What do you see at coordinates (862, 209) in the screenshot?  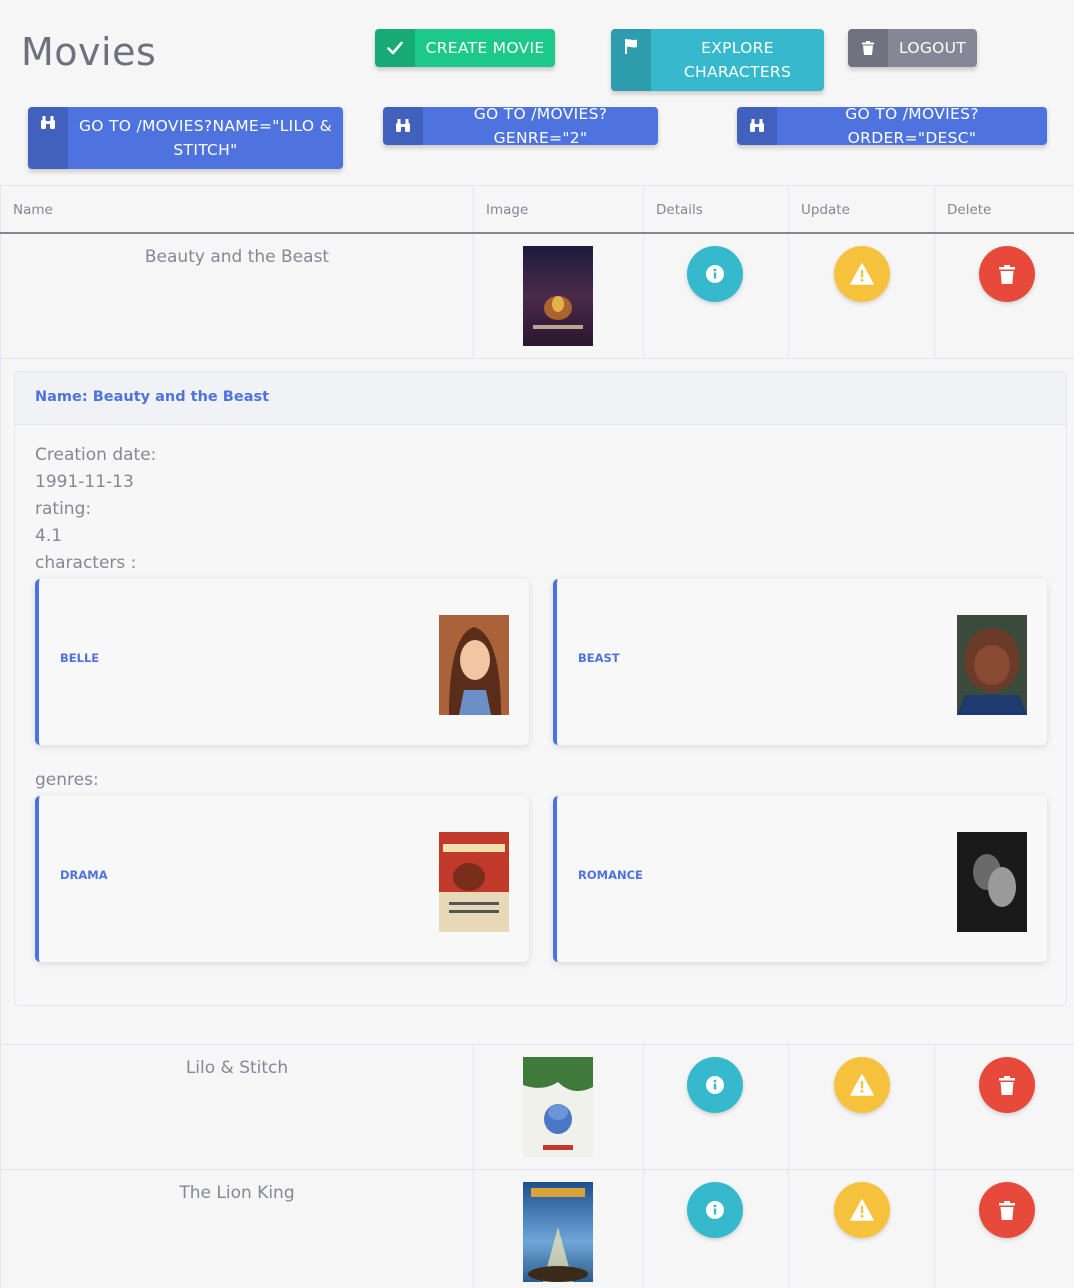 I see `header-update: Update` at bounding box center [862, 209].